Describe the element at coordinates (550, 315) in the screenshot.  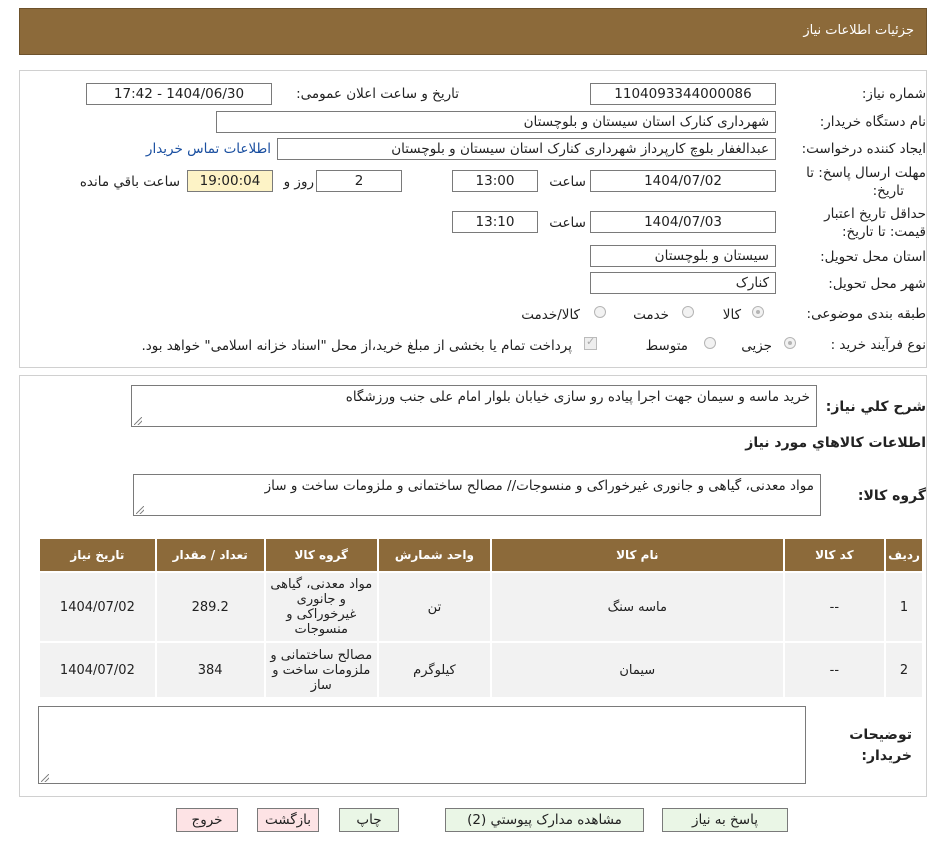
I see `category-option-goods-service: کالا/خدمت` at that location.